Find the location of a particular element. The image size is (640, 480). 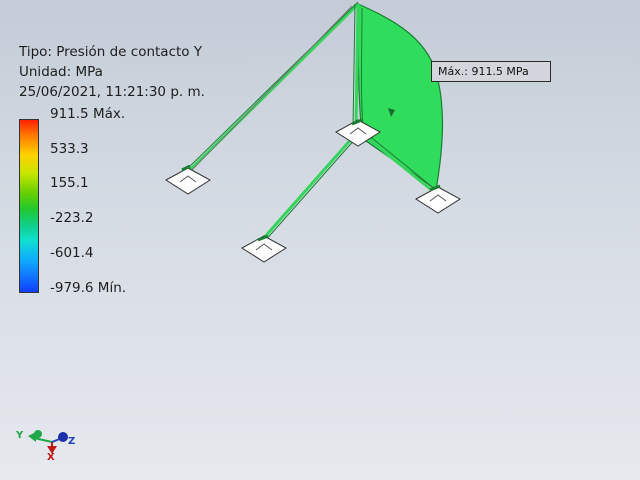

cable-top-to-left-edge is located at coordinates (270, 87).